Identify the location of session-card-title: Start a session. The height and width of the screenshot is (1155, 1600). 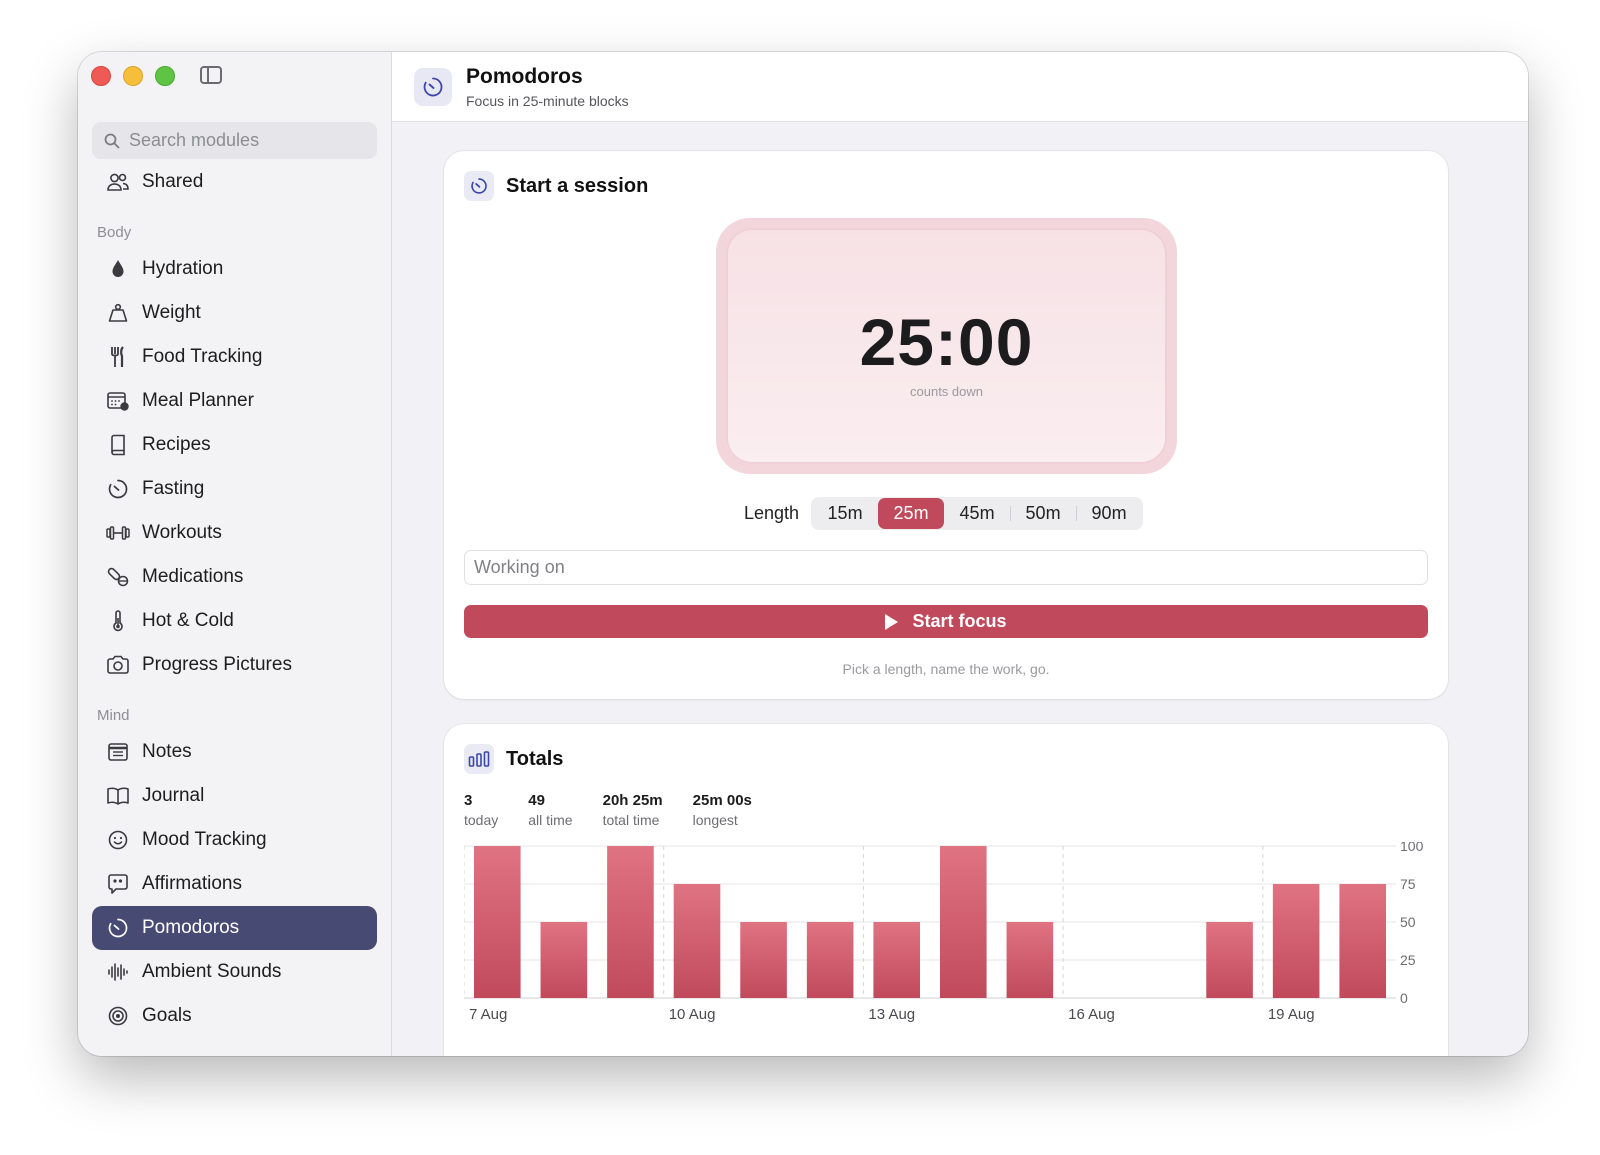
(577, 185).